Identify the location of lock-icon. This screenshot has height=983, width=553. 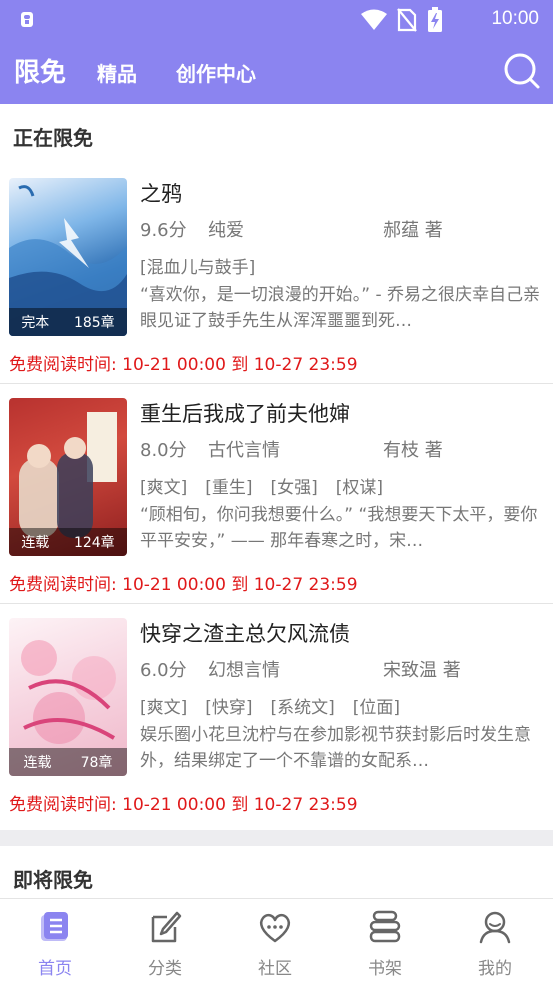
(27, 19).